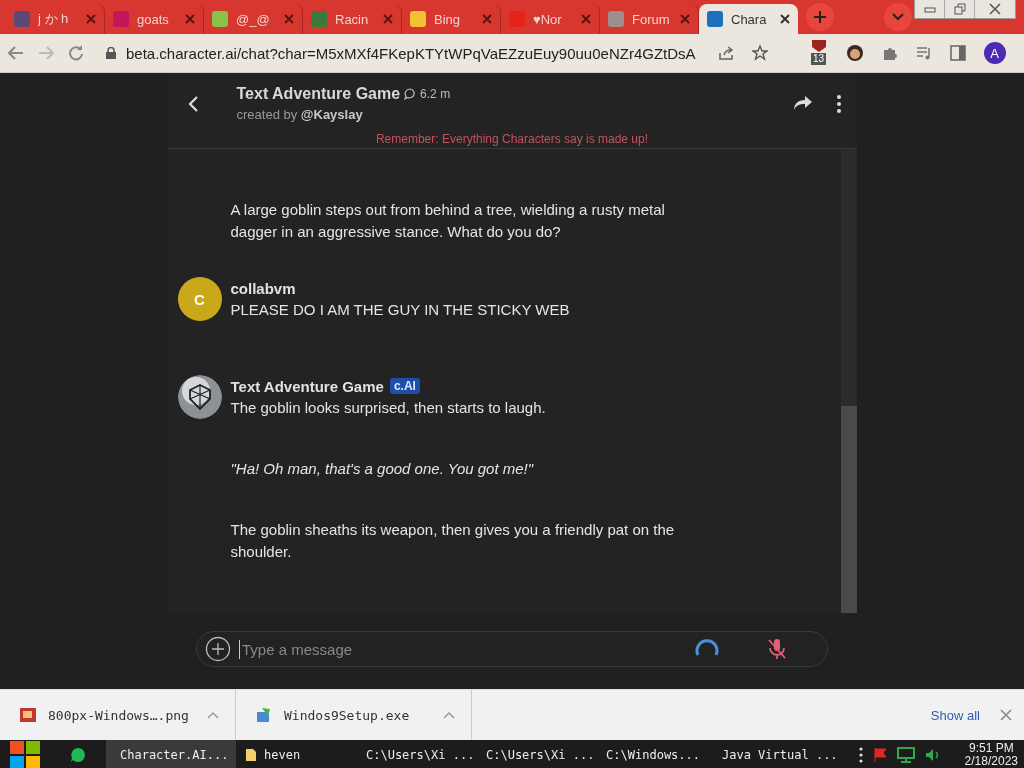 The image size is (1024, 768). I want to click on message-field: Type a message, so click(512, 649).